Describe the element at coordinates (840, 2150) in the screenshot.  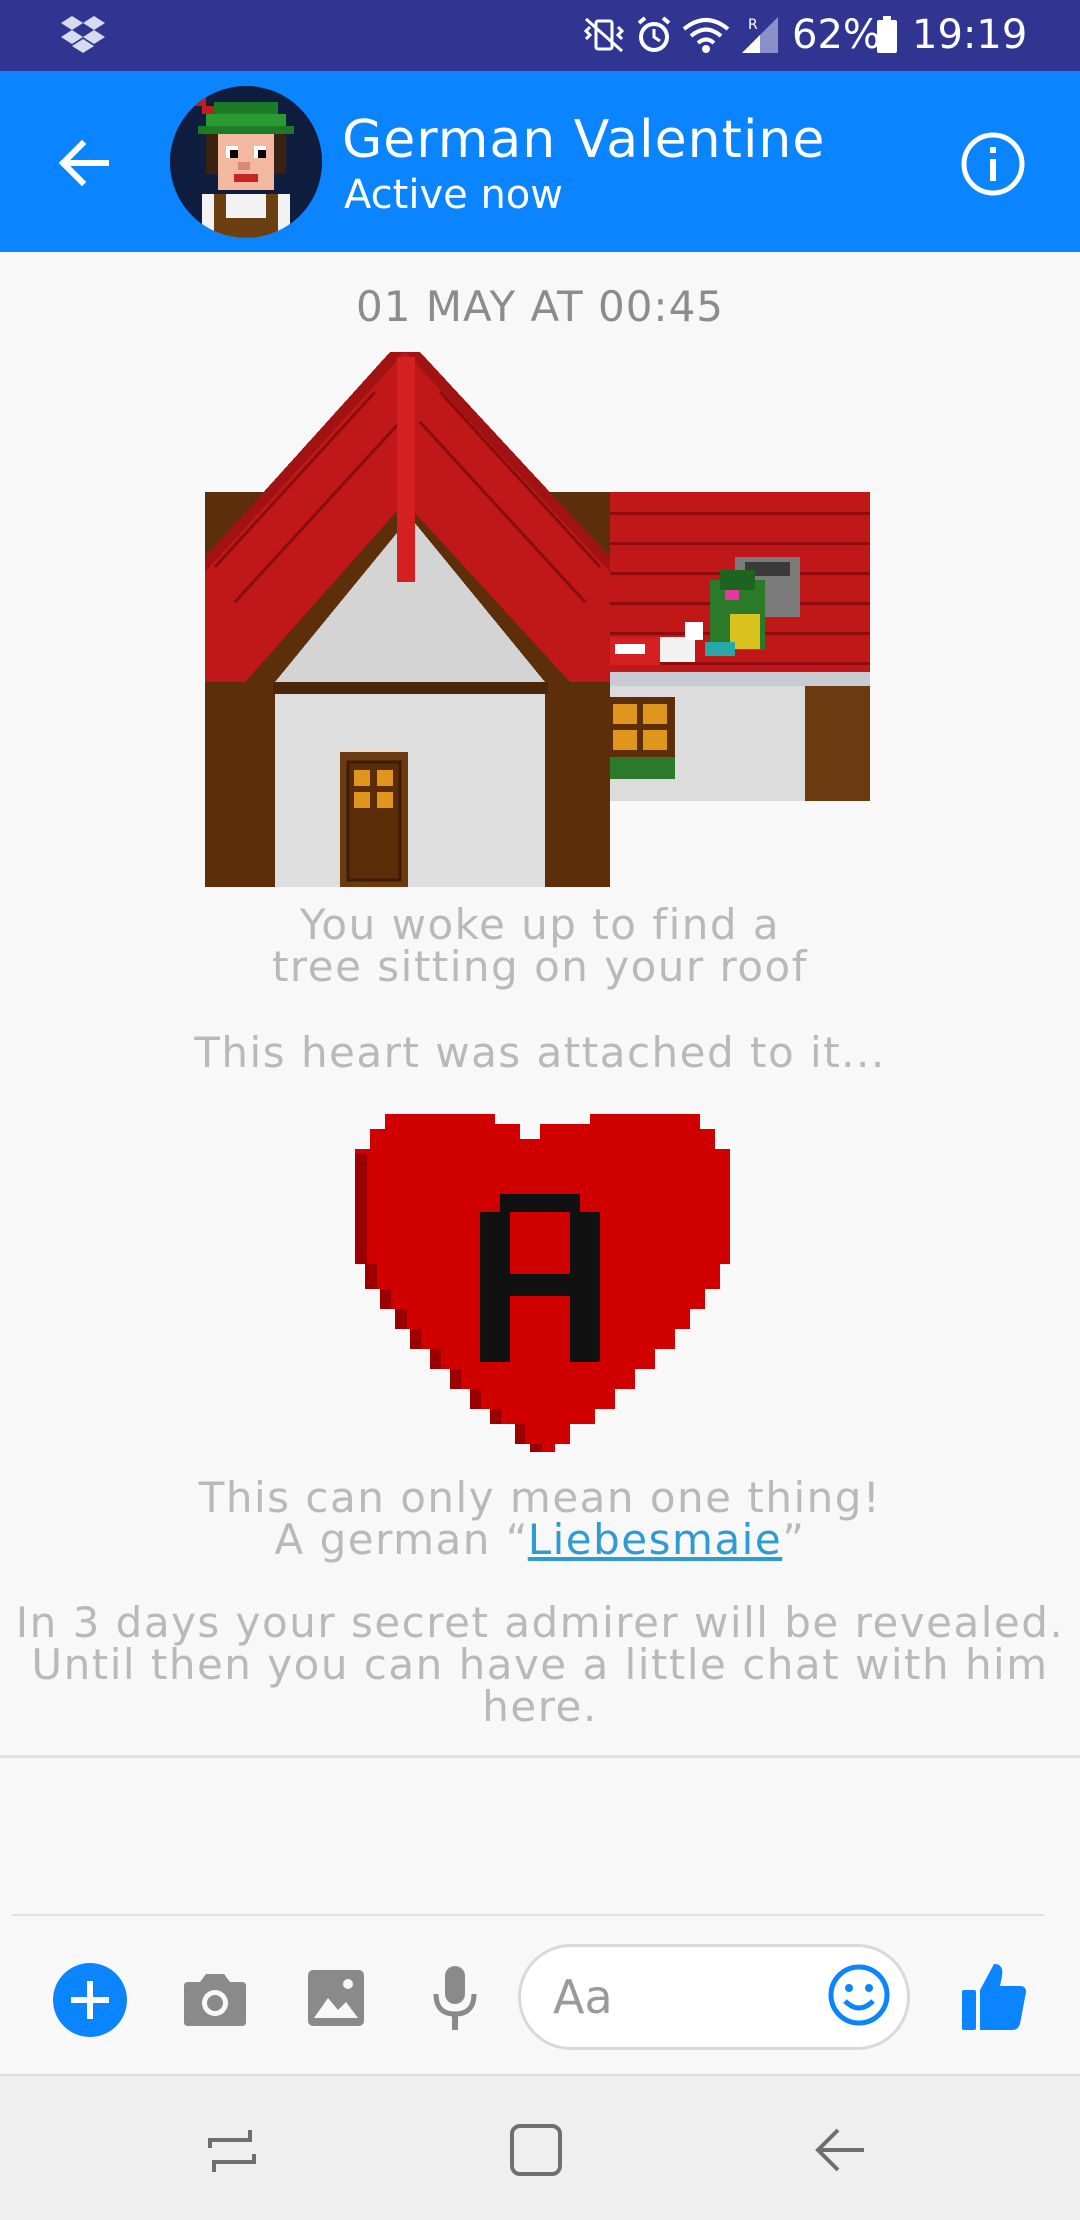
I see `back-icon` at that location.